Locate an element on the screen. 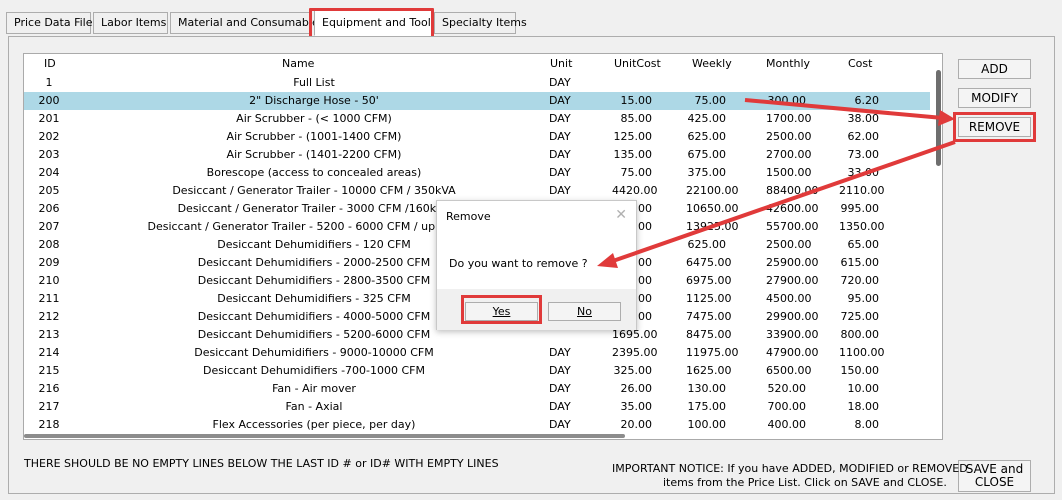 The height and width of the screenshot is (500, 1062). cell-monthly: 400.00 is located at coordinates (787, 424).